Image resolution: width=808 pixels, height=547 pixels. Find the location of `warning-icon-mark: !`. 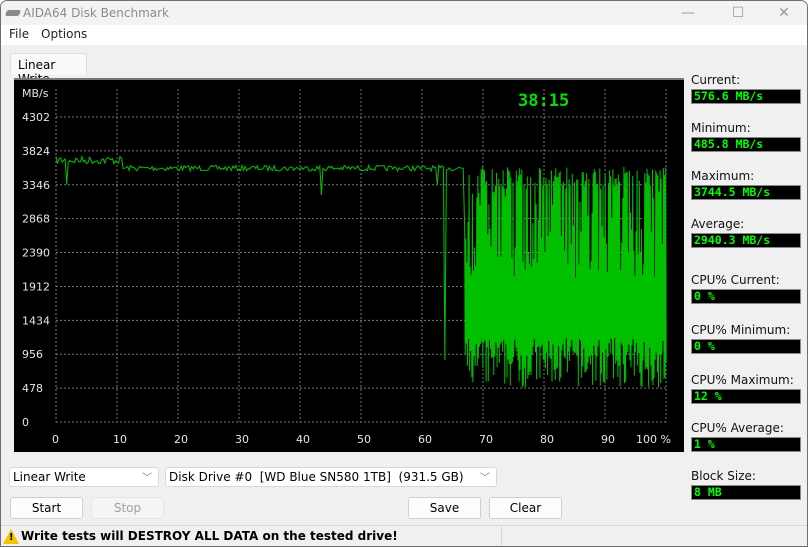

warning-icon-mark: ! is located at coordinates (11, 537).